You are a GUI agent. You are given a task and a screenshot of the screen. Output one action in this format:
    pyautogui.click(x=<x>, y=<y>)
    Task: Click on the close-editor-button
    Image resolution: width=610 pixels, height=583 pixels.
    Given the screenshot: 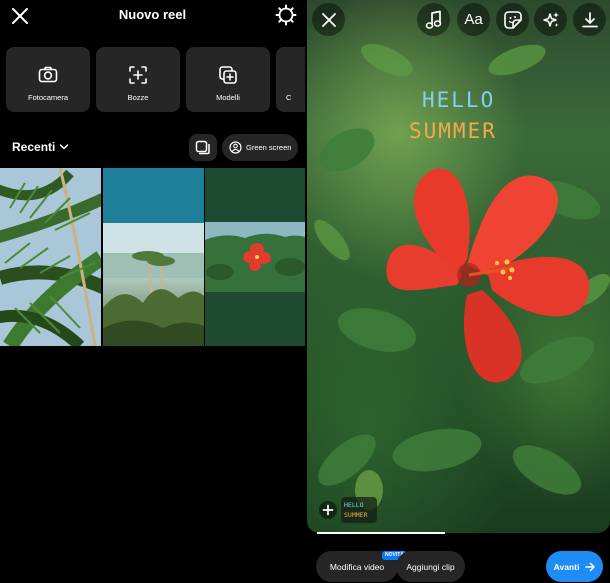 What is the action you would take?
    pyautogui.click(x=328, y=19)
    